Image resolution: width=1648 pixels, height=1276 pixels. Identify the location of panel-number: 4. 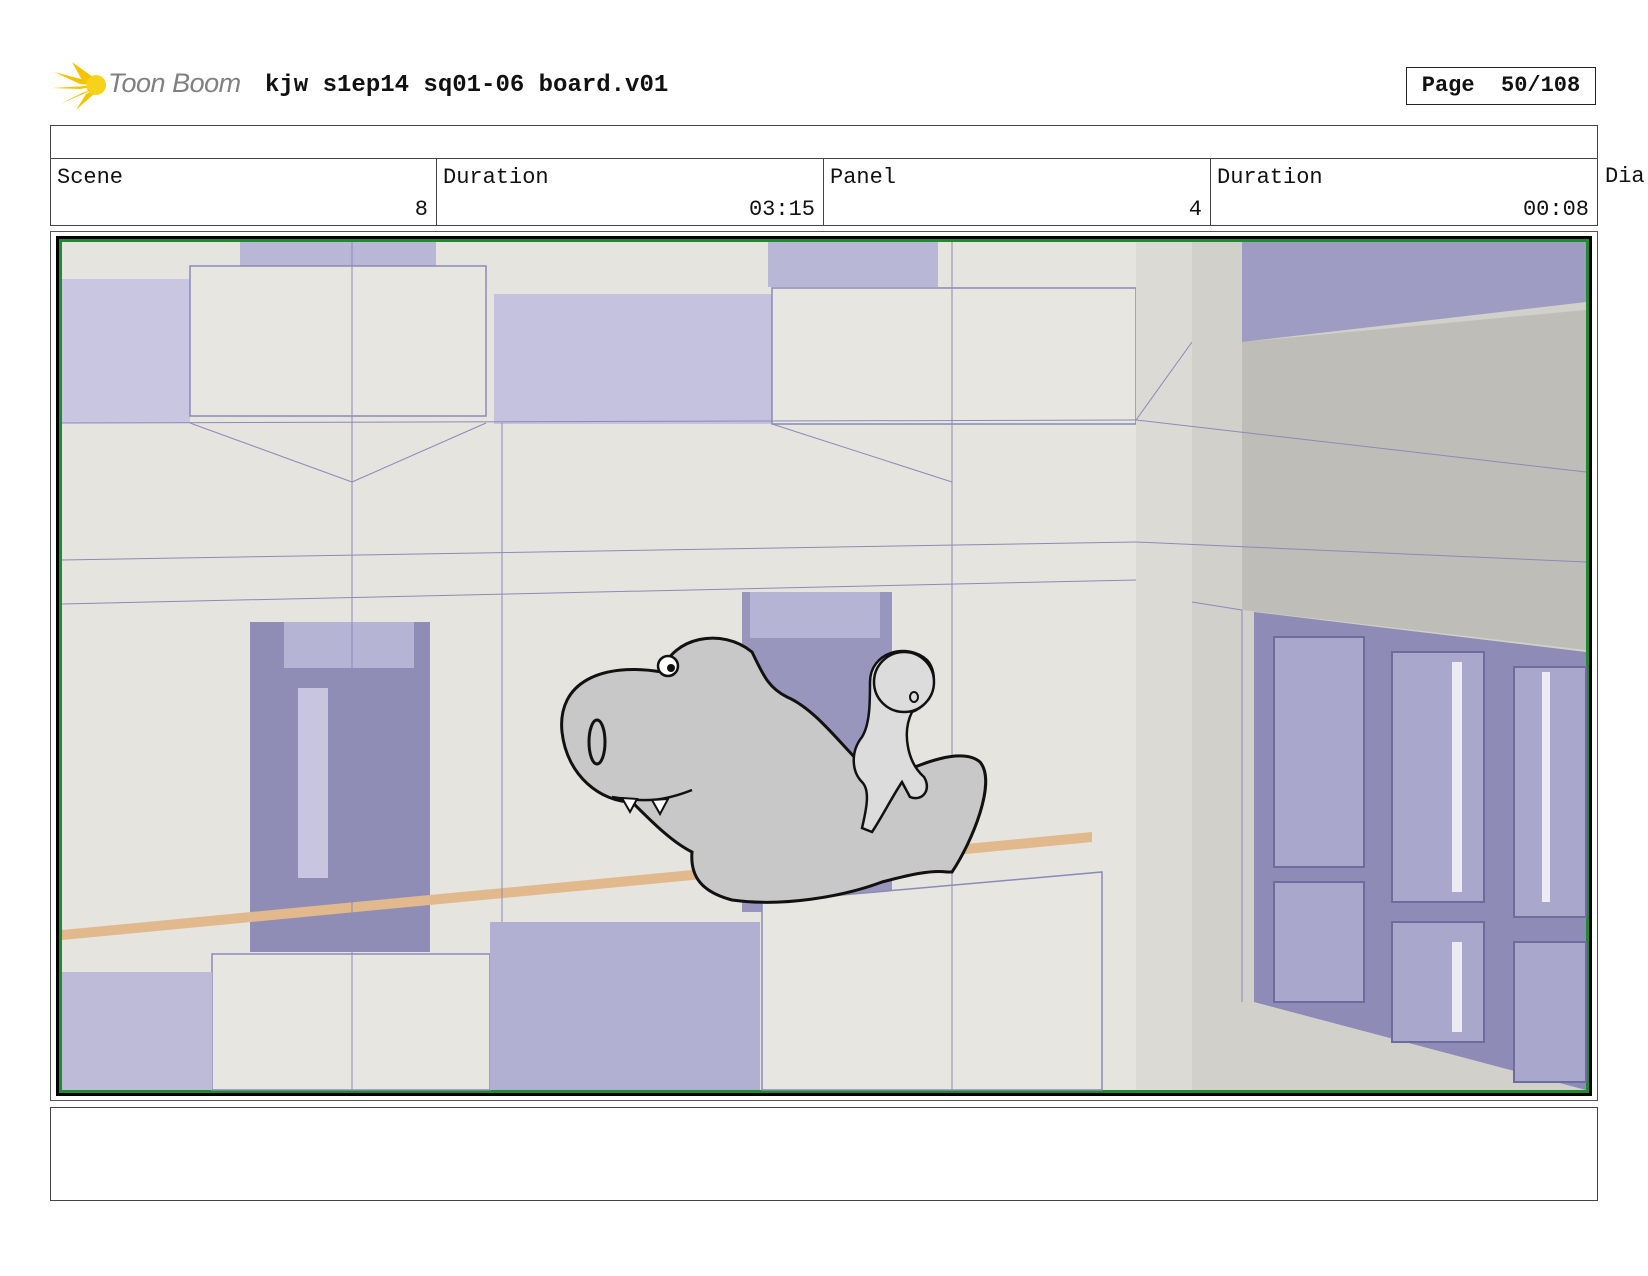
(1195, 209).